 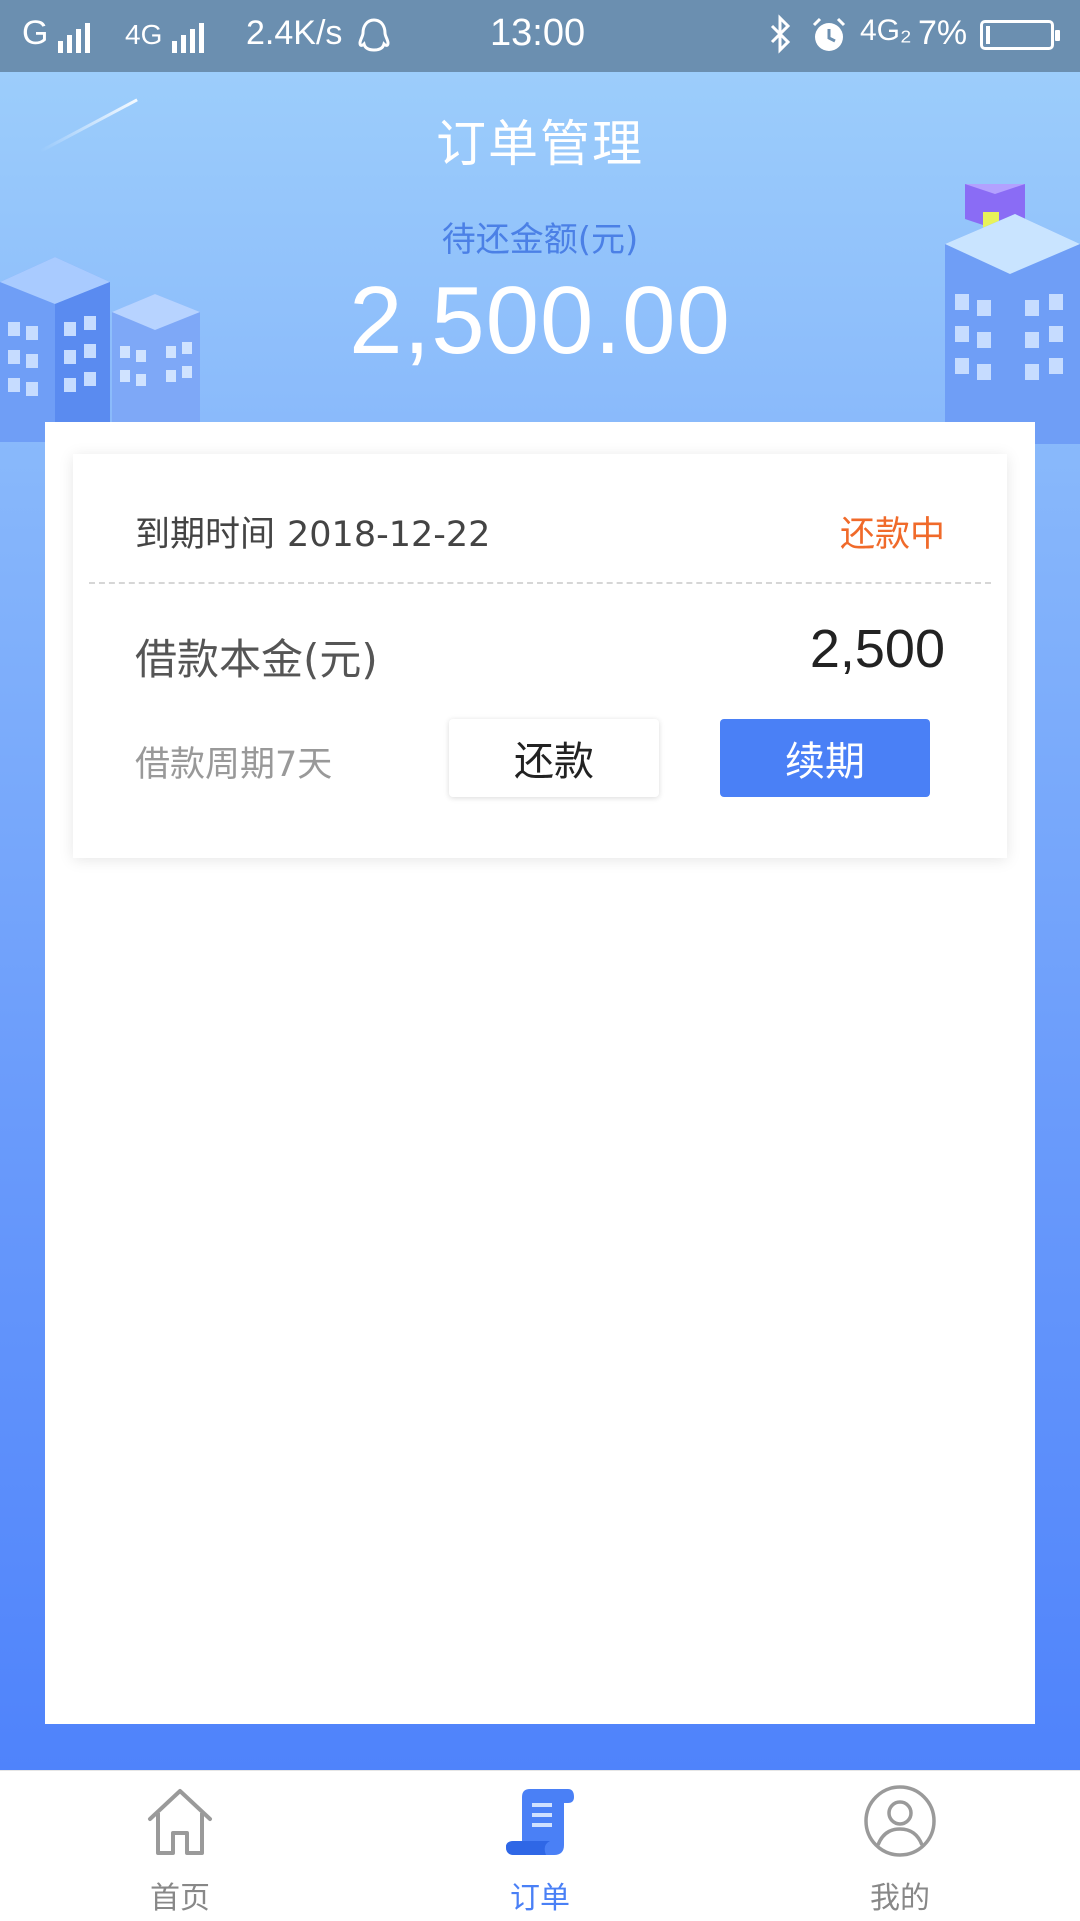 What do you see at coordinates (1020, 35) in the screenshot?
I see `battery-icon` at bounding box center [1020, 35].